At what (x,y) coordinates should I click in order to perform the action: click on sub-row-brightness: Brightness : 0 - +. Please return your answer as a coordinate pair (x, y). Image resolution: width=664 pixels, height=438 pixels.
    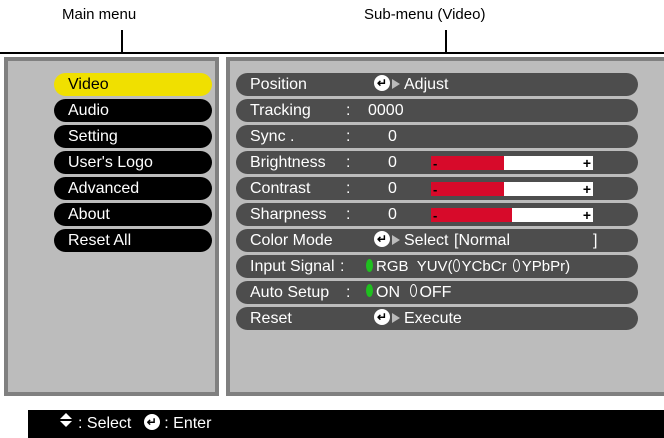
    Looking at the image, I should click on (437, 162).